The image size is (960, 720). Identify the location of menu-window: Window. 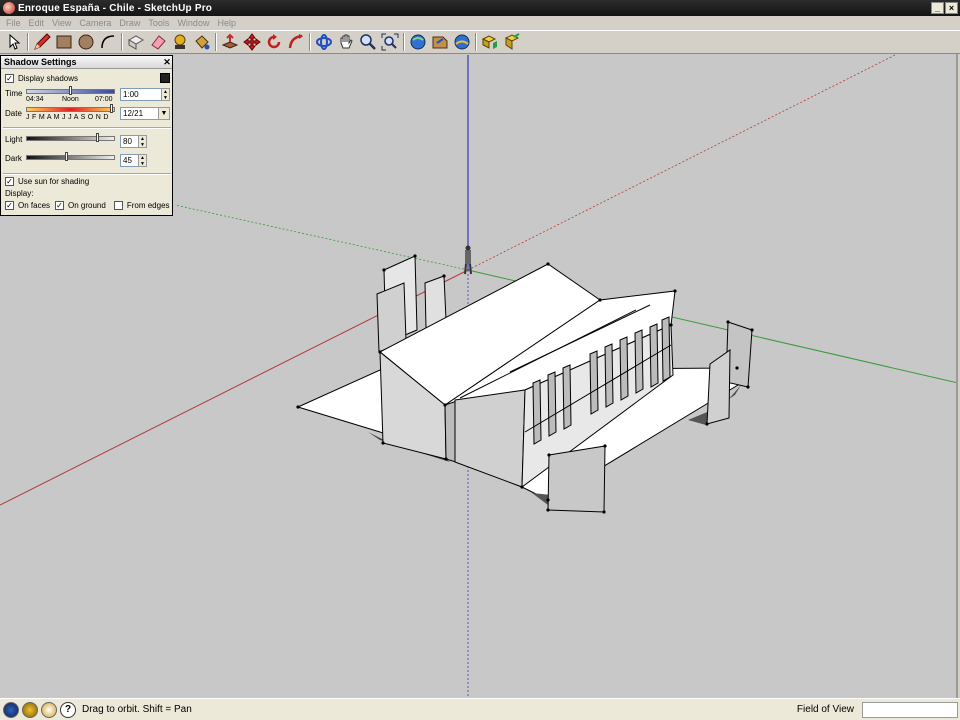
(193, 23).